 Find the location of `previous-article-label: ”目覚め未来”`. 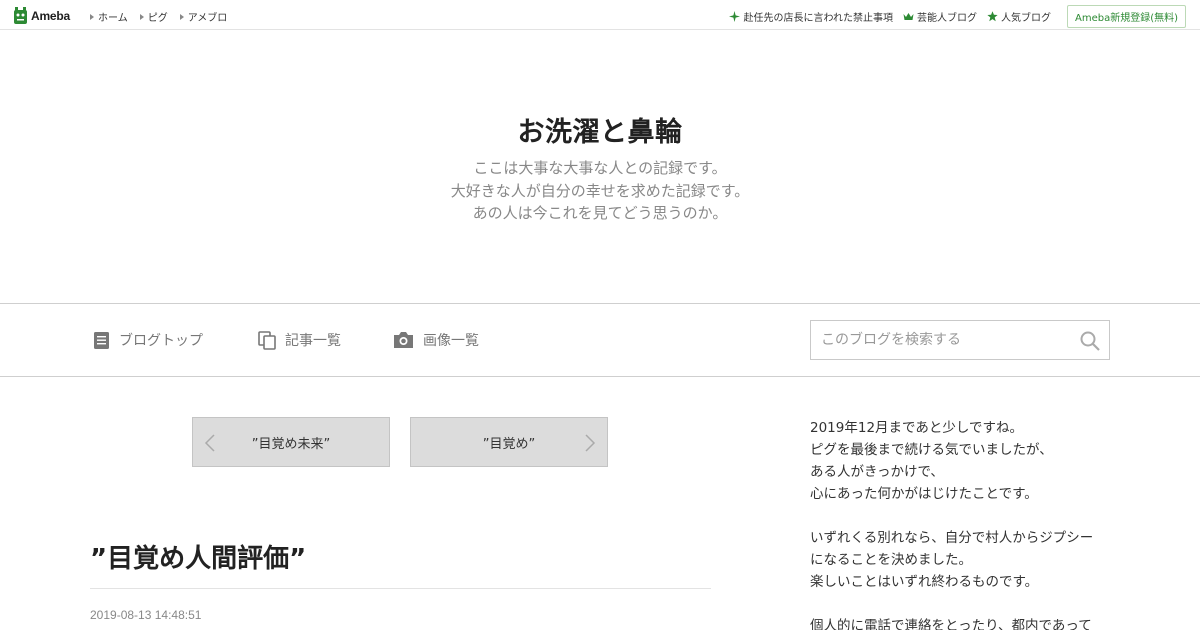

previous-article-label: ”目覚め未来” is located at coordinates (291, 444).